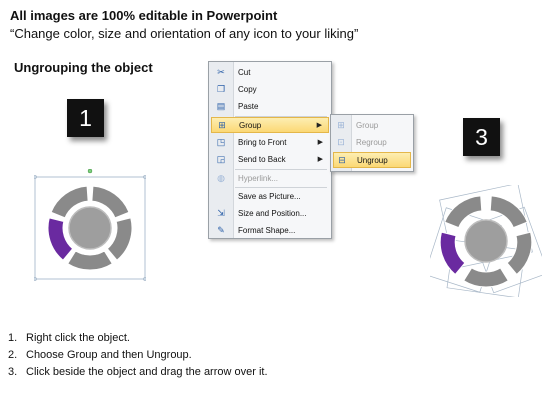 The height and width of the screenshot is (420, 560). I want to click on size-icon: ⇲, so click(221, 212).